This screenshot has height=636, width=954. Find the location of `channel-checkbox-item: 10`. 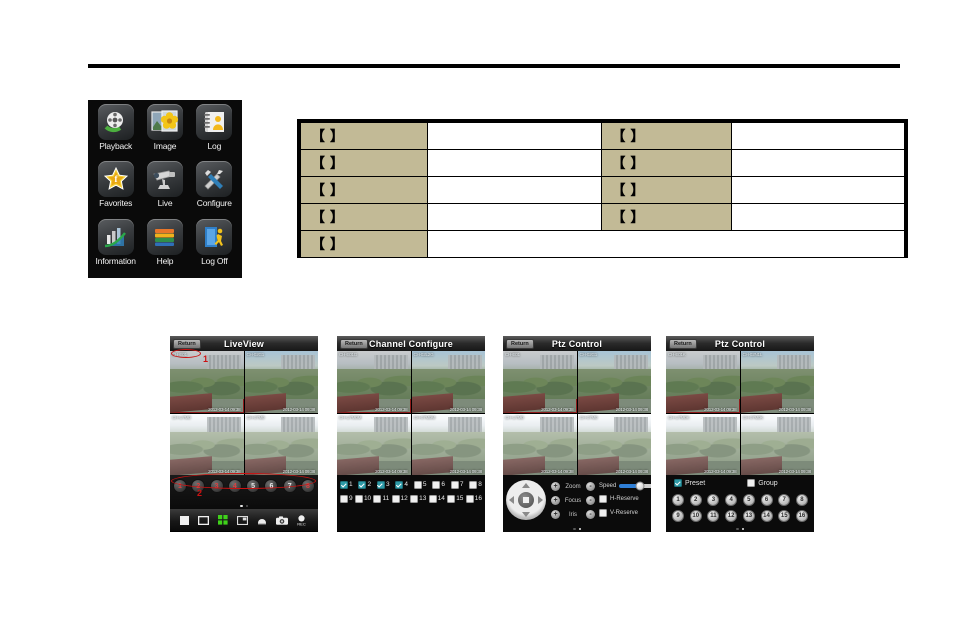

channel-checkbox-item: 10 is located at coordinates (362, 499).